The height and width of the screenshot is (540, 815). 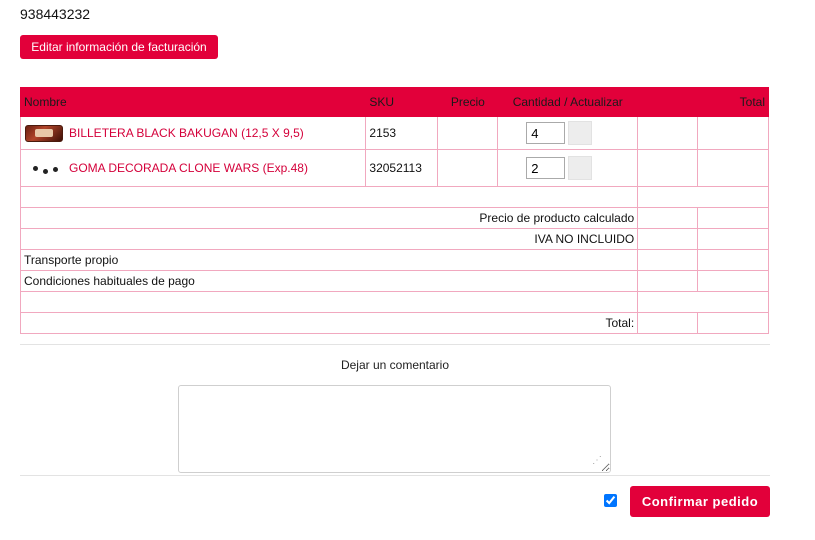 What do you see at coordinates (402, 102) in the screenshot?
I see `header-sku: SKU` at bounding box center [402, 102].